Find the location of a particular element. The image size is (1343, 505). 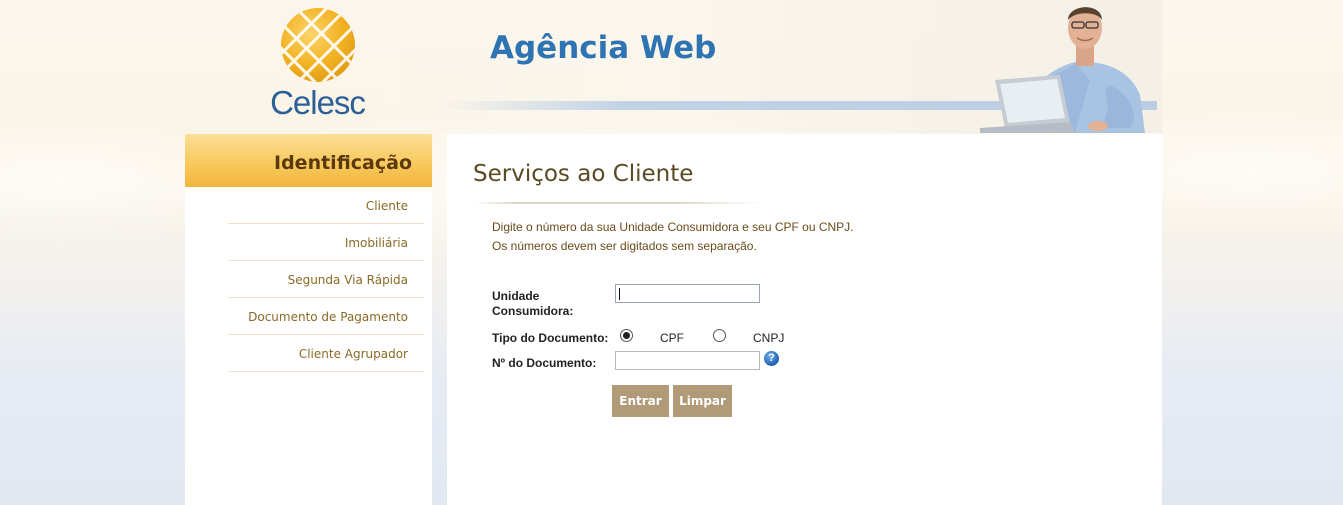

sidebar-item-cliente-agrupador: Cliente Agrupador is located at coordinates (326, 353).